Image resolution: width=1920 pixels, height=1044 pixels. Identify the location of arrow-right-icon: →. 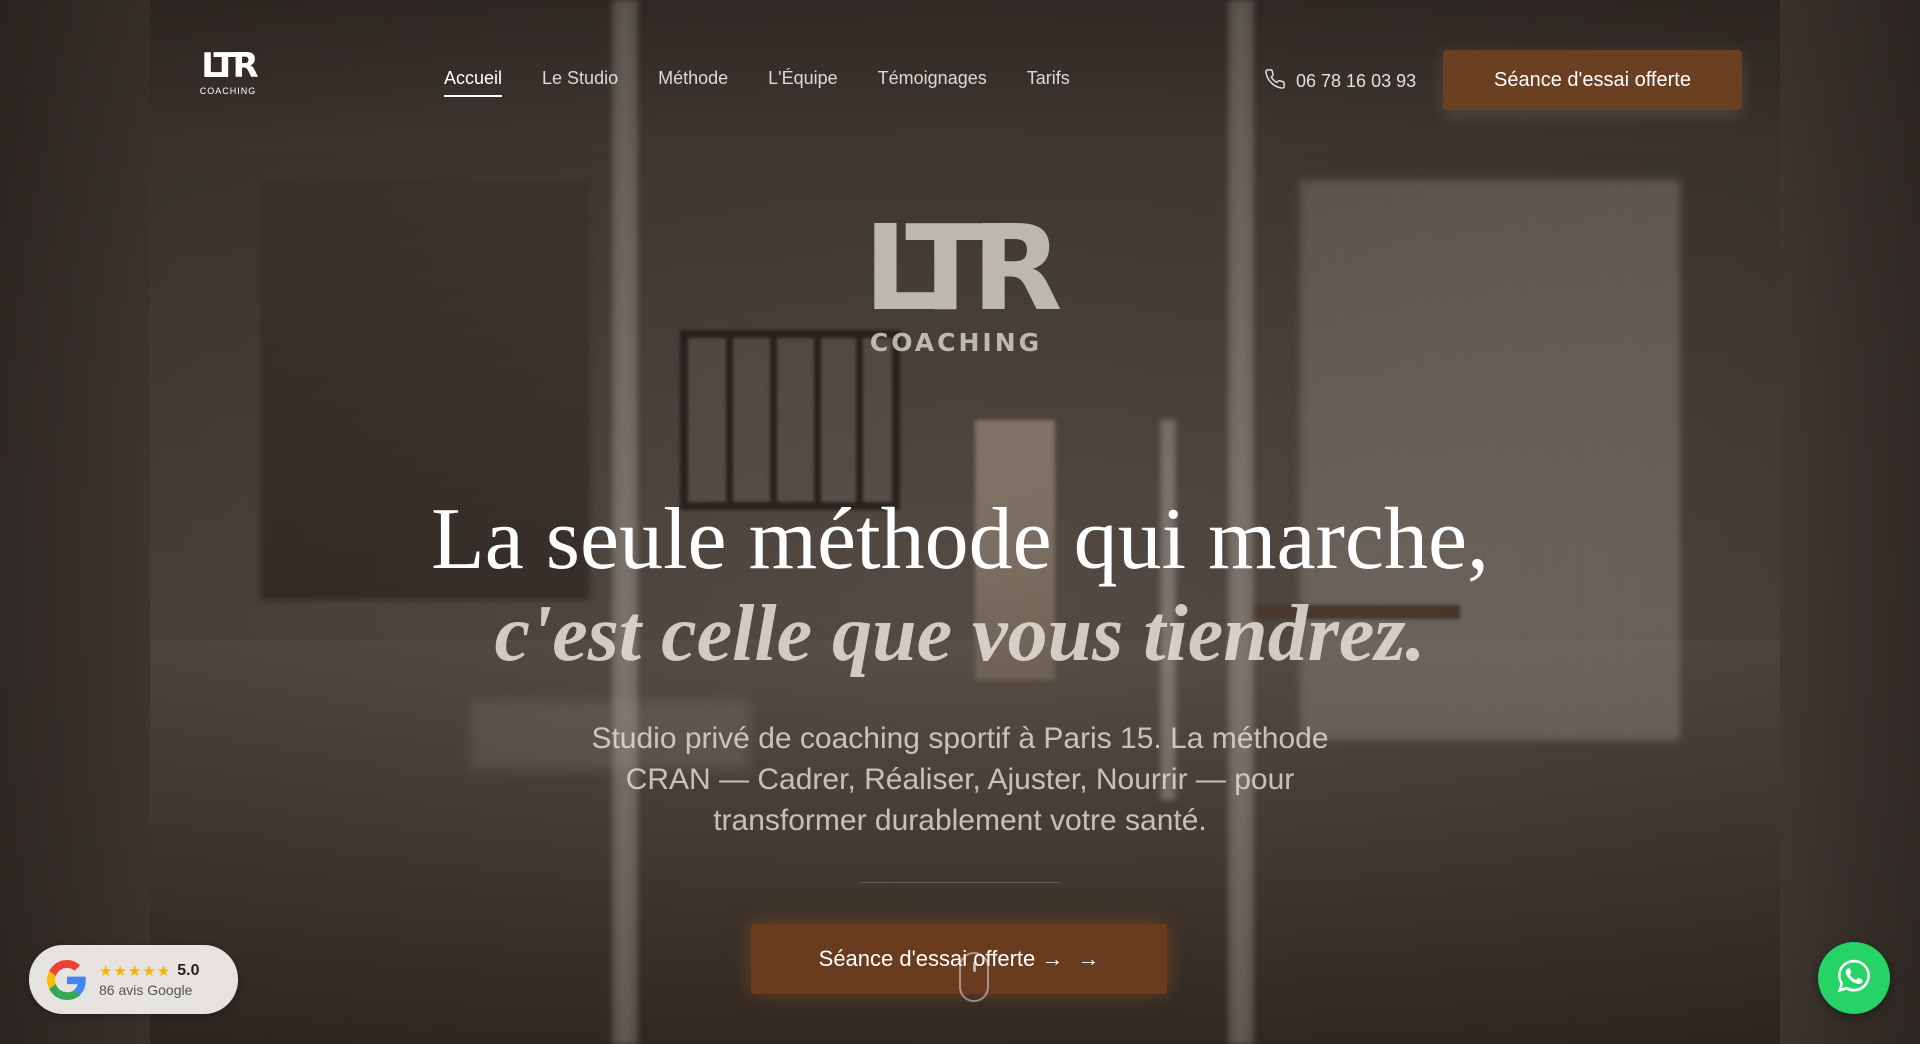
(1088, 958).